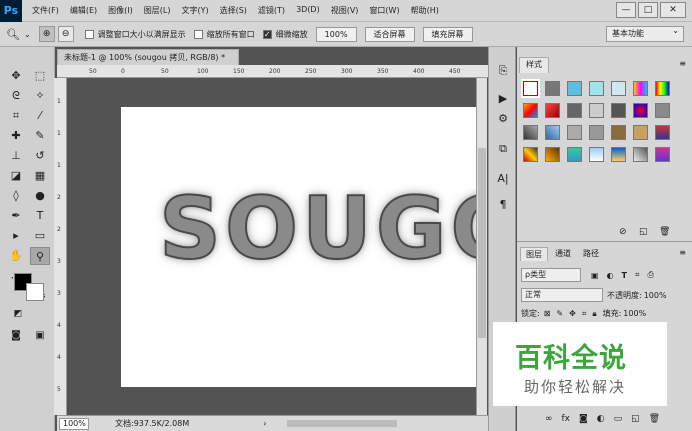 The width and height of the screenshot is (692, 431). I want to click on actions-panel-icon: ▶, so click(503, 99).